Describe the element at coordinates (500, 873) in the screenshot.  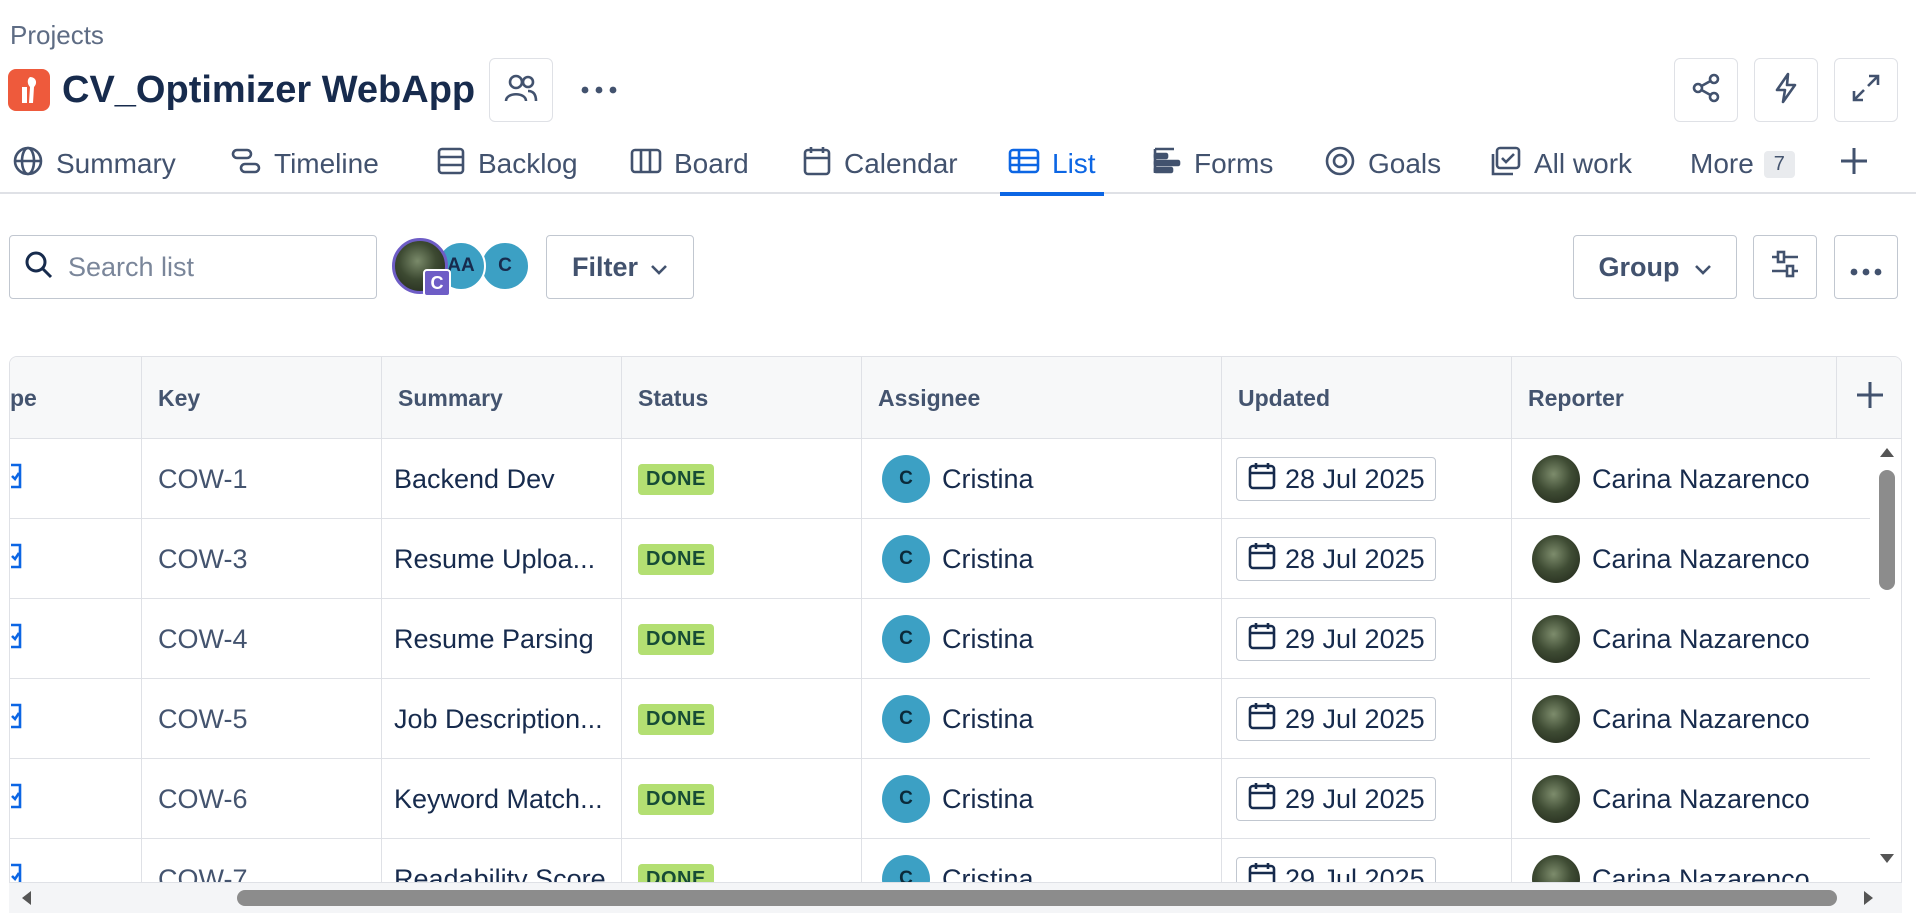
I see `issue-summary: Readability Score` at that location.